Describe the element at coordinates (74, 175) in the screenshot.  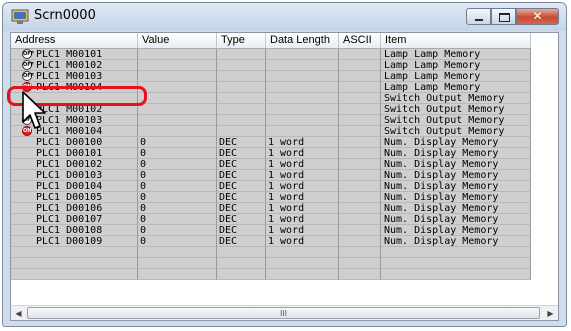
I see `address-cell: PLC1 D00103` at that location.